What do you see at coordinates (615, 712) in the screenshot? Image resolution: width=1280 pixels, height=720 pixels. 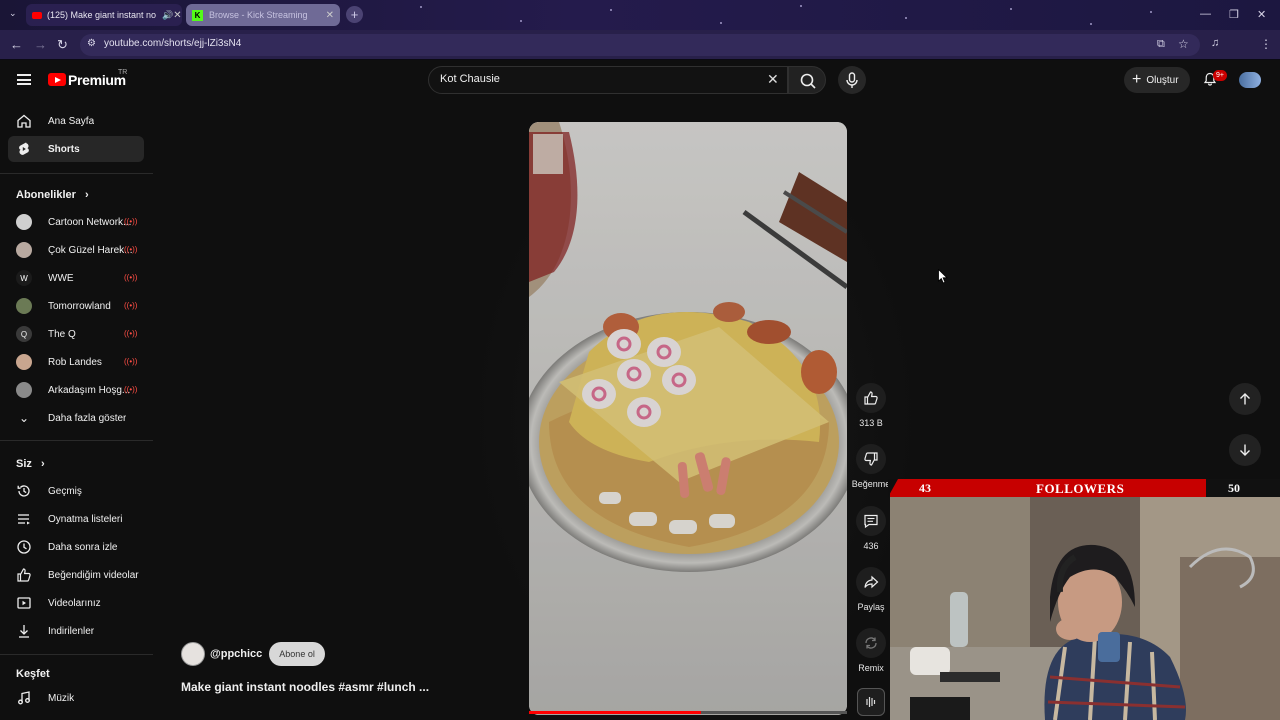 I see `video-progress-fill` at bounding box center [615, 712].